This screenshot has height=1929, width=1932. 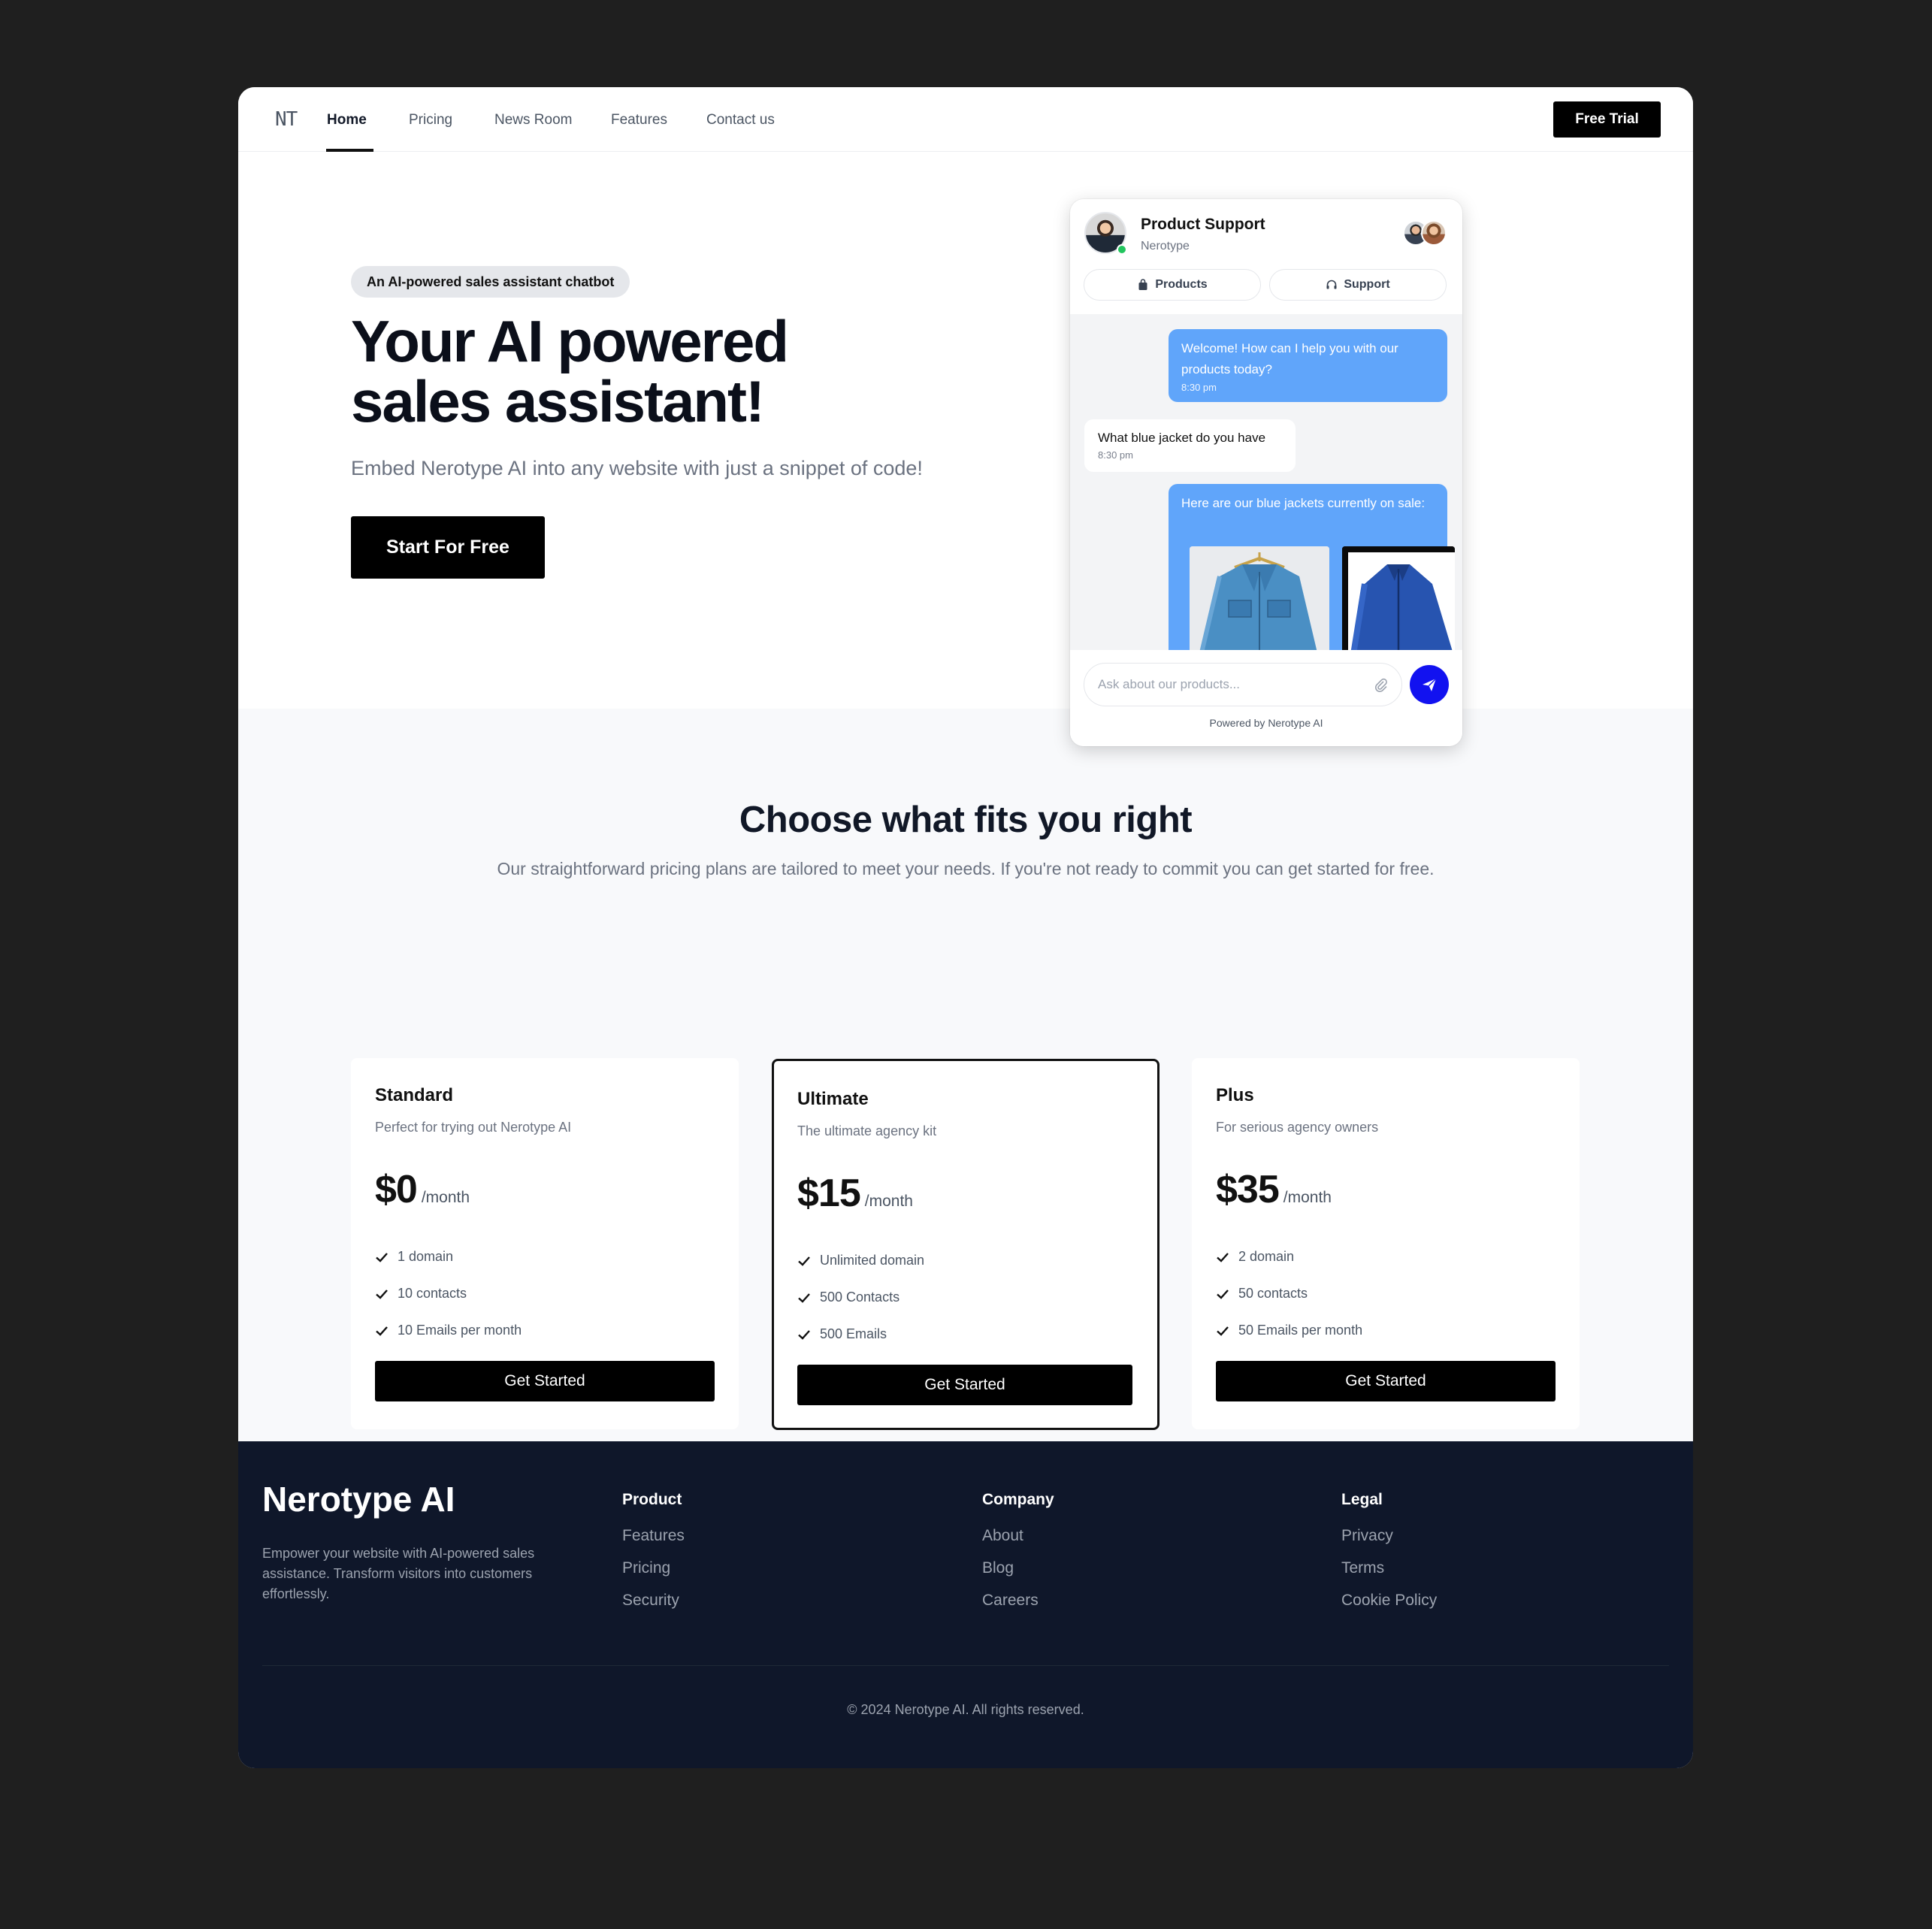 What do you see at coordinates (654, 1543) in the screenshot?
I see `footer-link-features: Features` at bounding box center [654, 1543].